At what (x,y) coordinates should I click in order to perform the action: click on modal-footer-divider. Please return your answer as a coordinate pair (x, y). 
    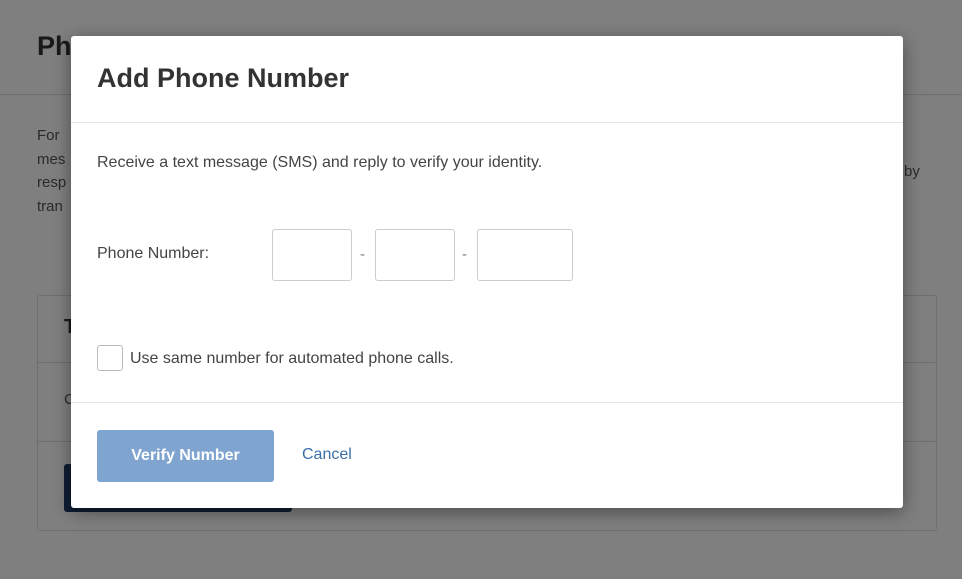
    Looking at the image, I should click on (487, 402).